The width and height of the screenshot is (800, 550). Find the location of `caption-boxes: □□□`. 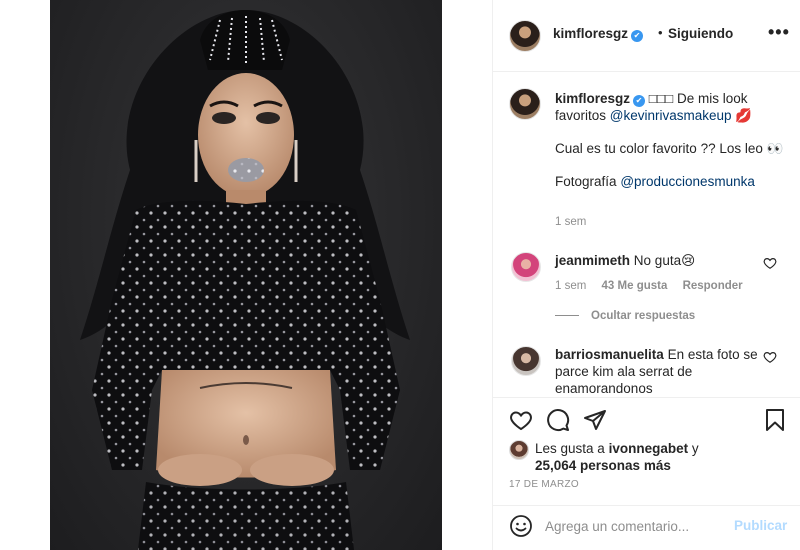

caption-boxes: □□□ is located at coordinates (661, 98).